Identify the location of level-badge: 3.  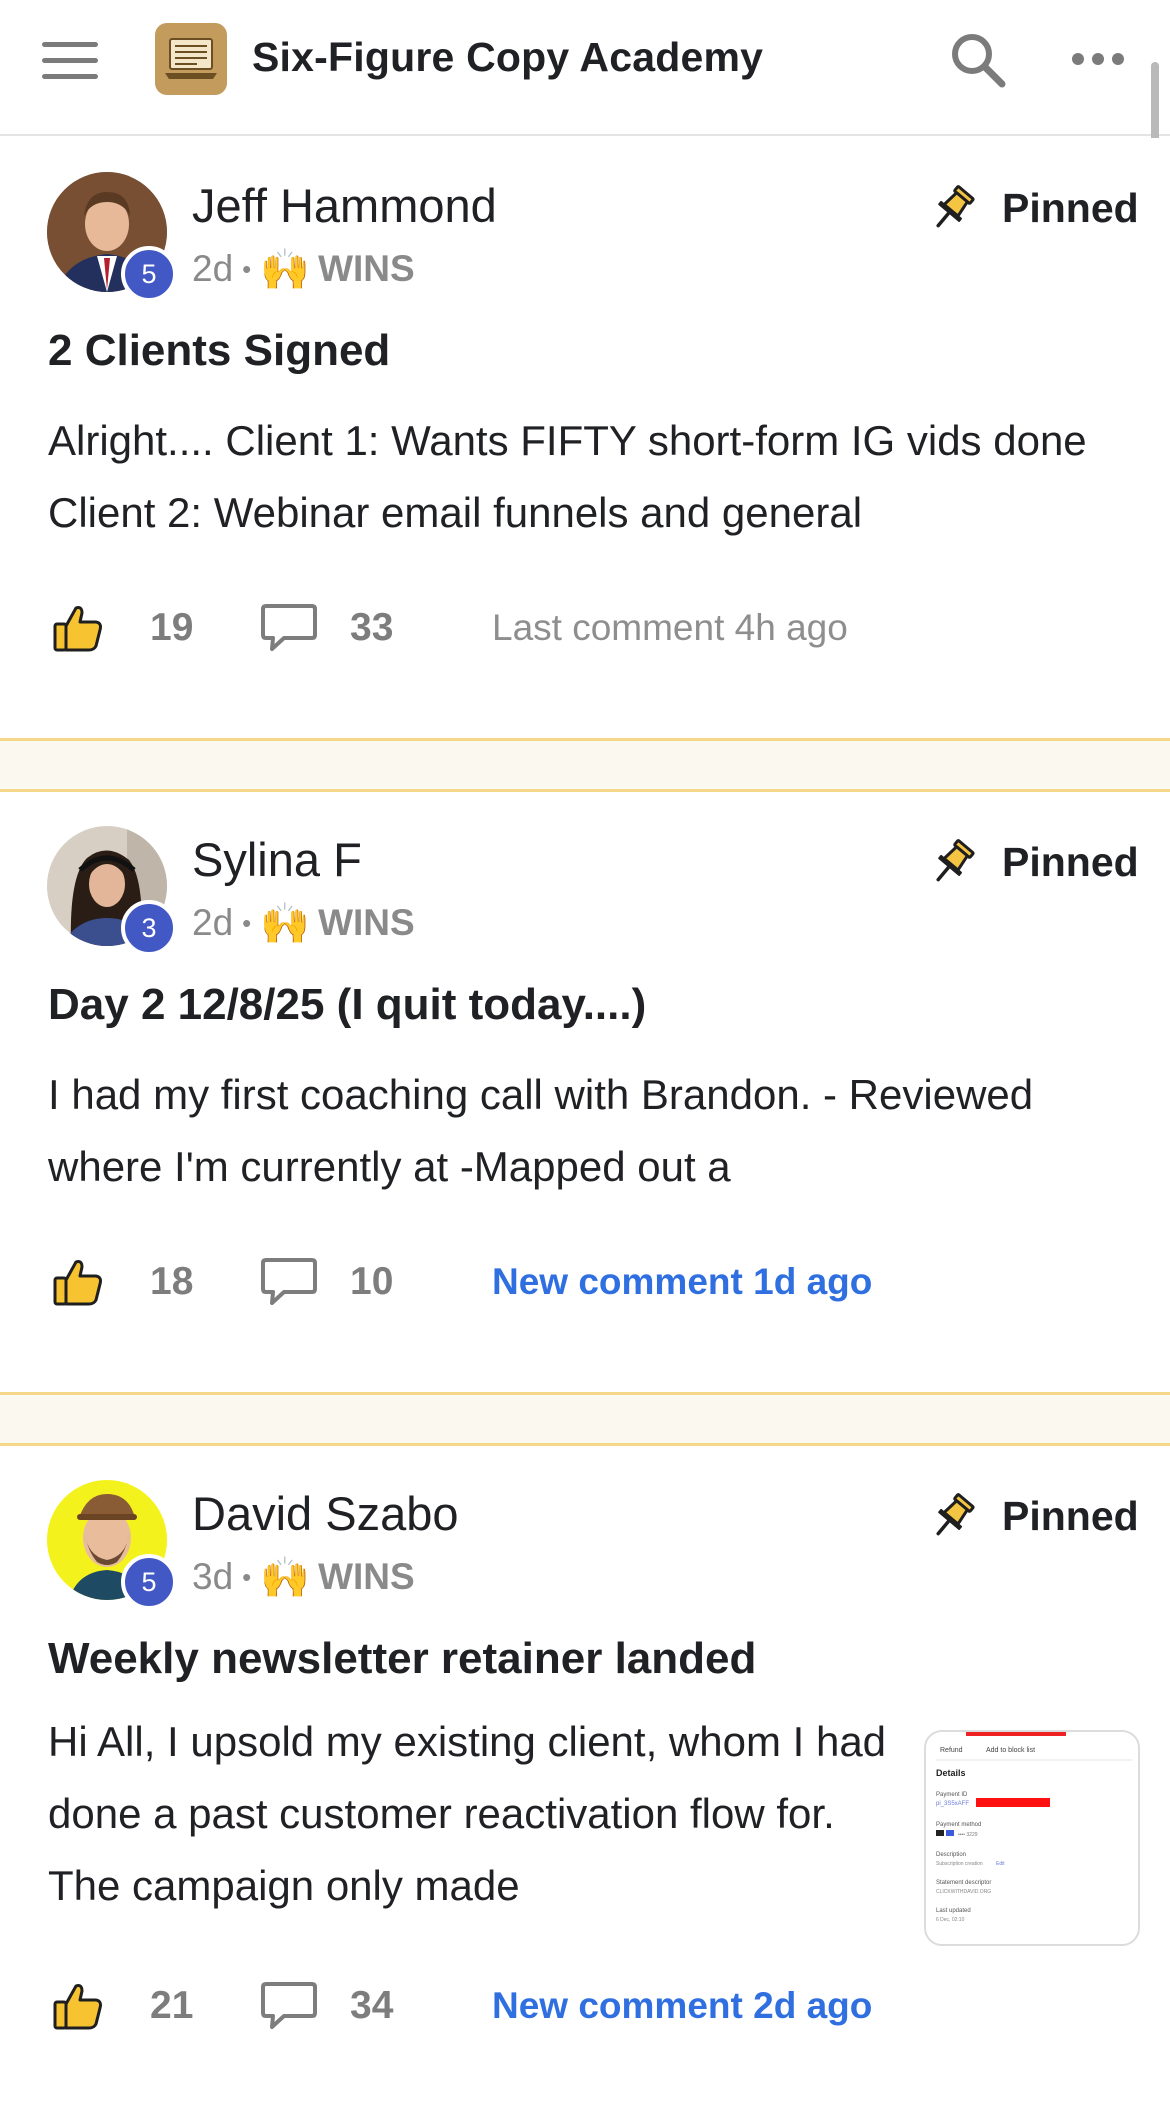
(149, 928).